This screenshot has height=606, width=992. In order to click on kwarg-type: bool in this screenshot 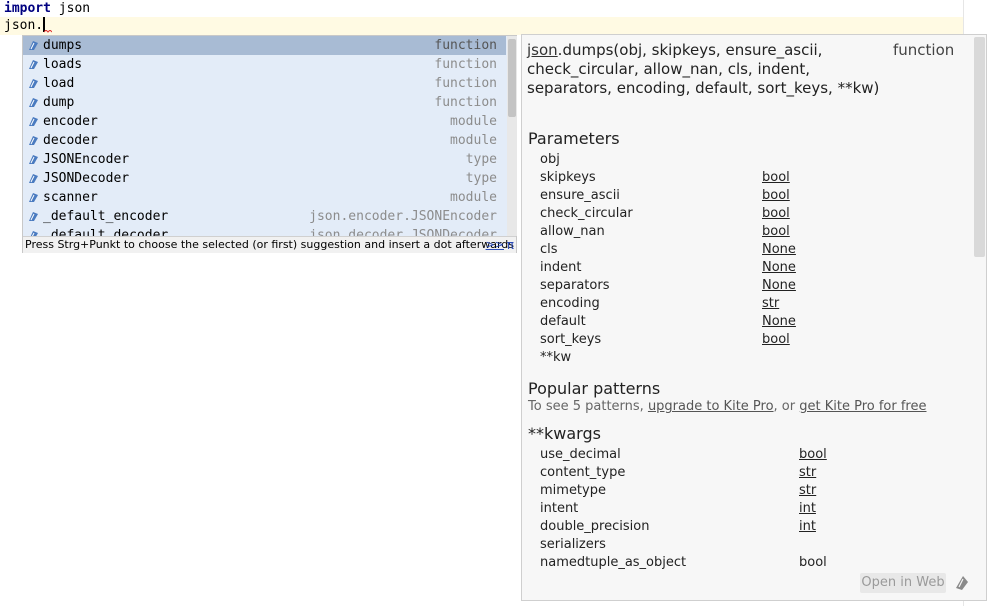, I will do `click(813, 562)`.